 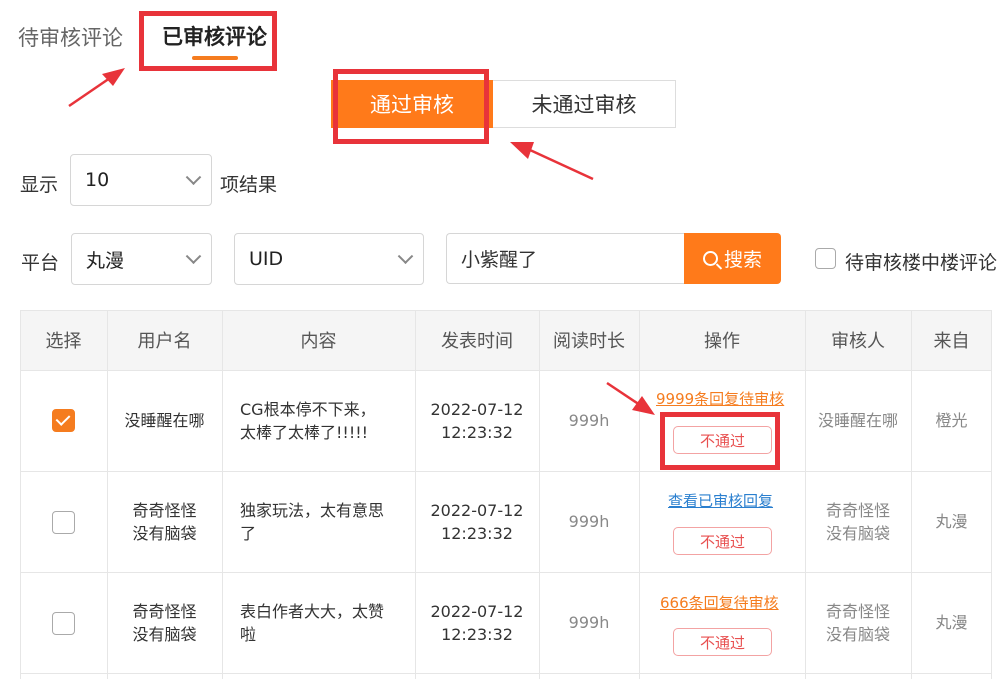 What do you see at coordinates (552, 161) in the screenshot?
I see `arrow-to-pass-segment` at bounding box center [552, 161].